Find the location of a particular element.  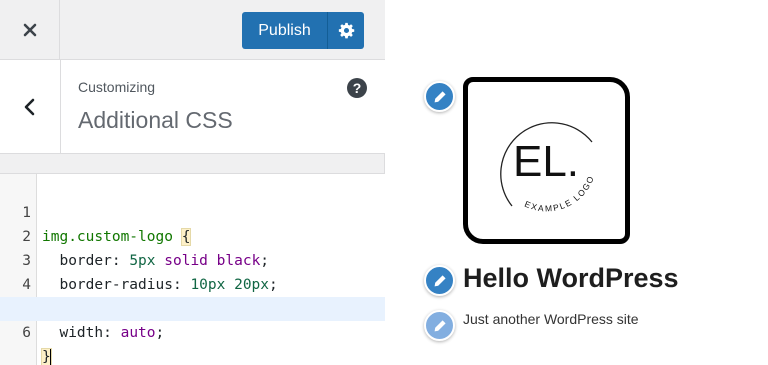

publish-settings-button is located at coordinates (346, 30).